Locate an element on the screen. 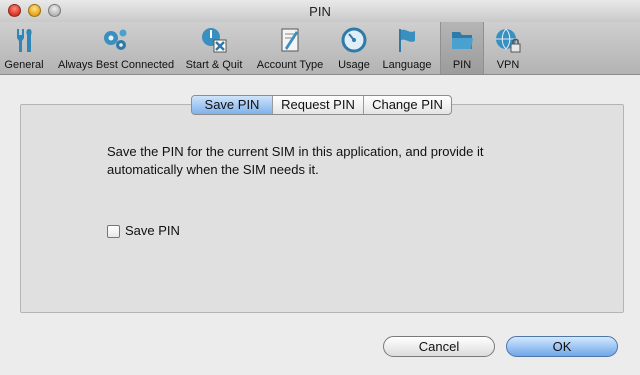 This screenshot has height=375, width=640. toolbar-item-always-best-connected: Always Best Connected is located at coordinates (116, 48).